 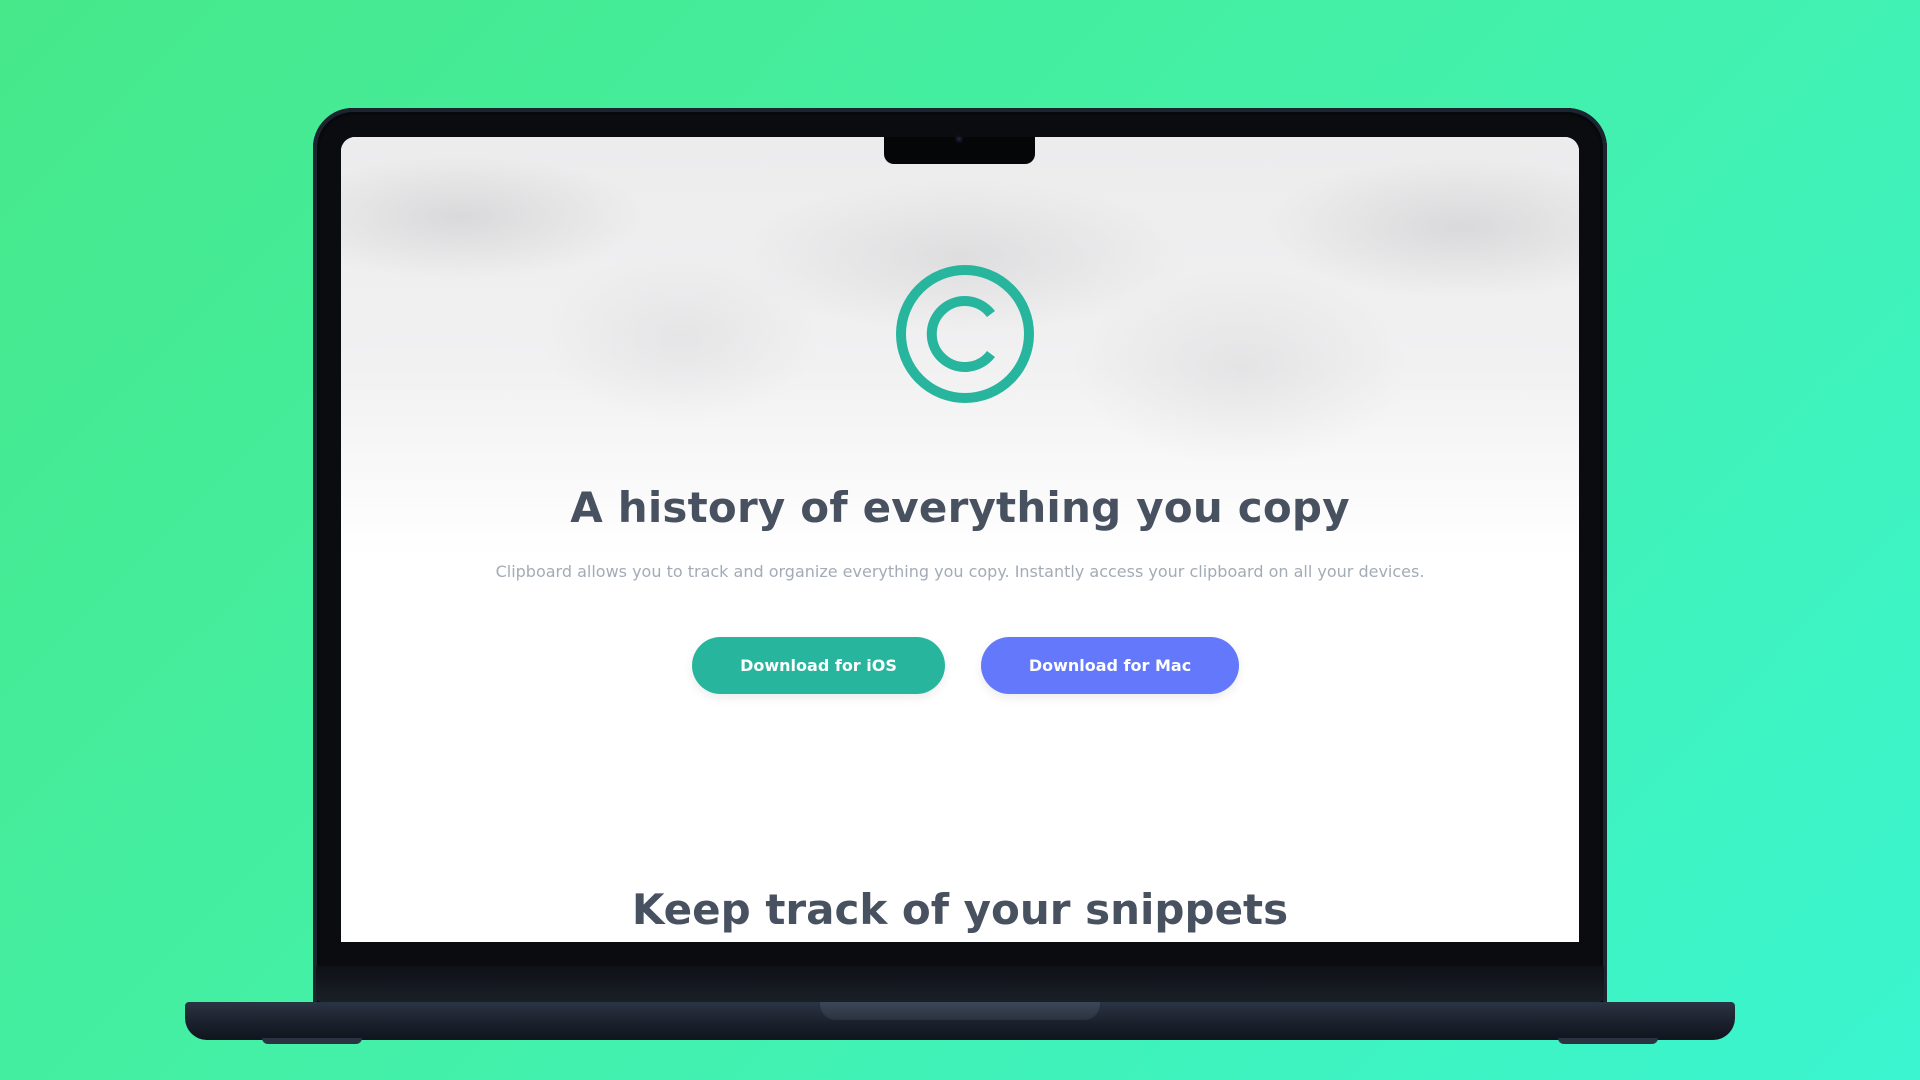 What do you see at coordinates (818, 665) in the screenshot?
I see `download-ios-button: Download for iOS` at bounding box center [818, 665].